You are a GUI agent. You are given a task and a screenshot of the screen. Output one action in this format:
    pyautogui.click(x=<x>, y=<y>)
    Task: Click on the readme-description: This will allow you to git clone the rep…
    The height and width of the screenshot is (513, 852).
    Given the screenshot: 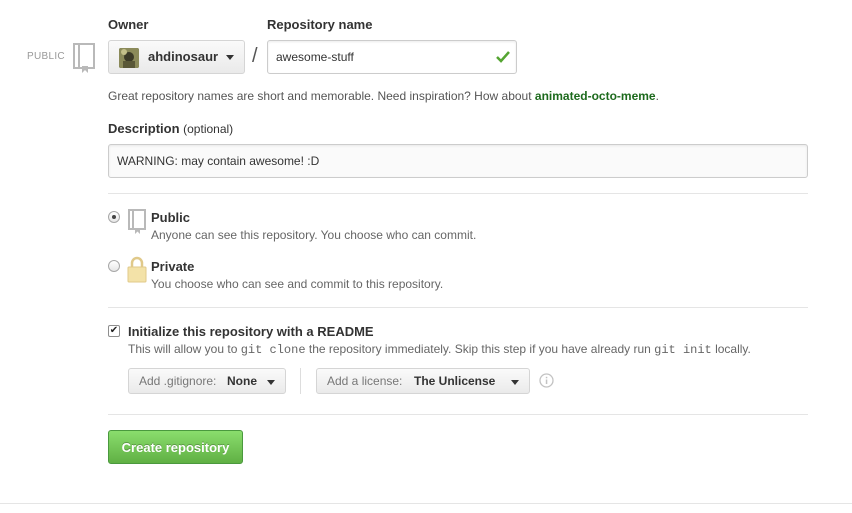 What is the action you would take?
    pyautogui.click(x=439, y=349)
    